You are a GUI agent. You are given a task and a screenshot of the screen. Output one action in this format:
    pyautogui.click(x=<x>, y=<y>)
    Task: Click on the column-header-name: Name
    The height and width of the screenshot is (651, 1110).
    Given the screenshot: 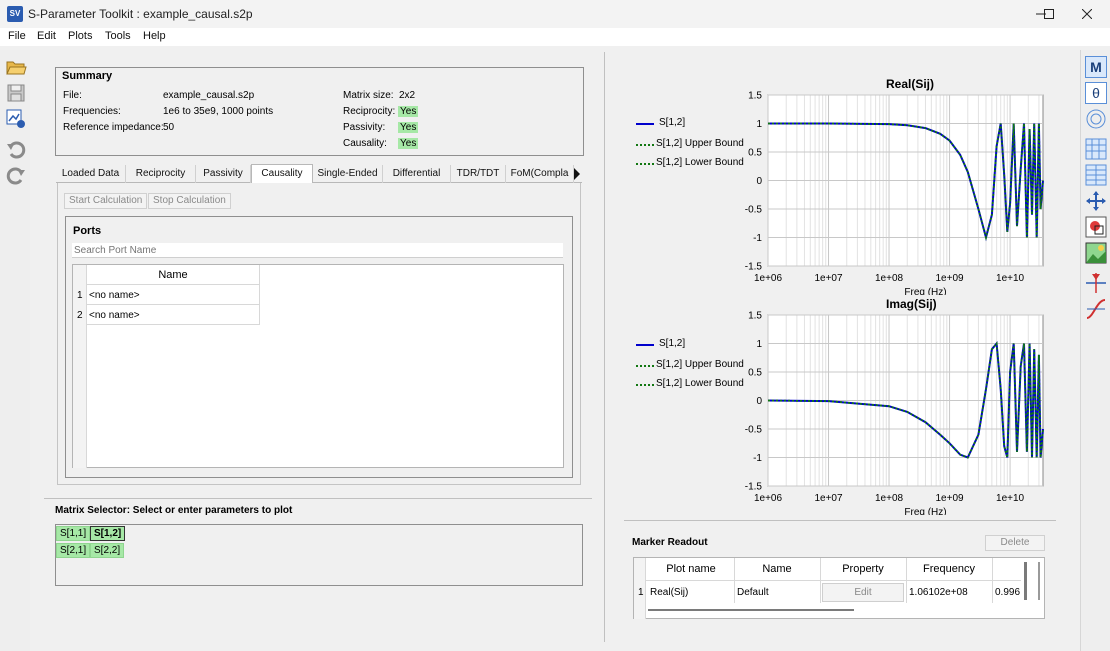 What is the action you would take?
    pyautogui.click(x=777, y=569)
    